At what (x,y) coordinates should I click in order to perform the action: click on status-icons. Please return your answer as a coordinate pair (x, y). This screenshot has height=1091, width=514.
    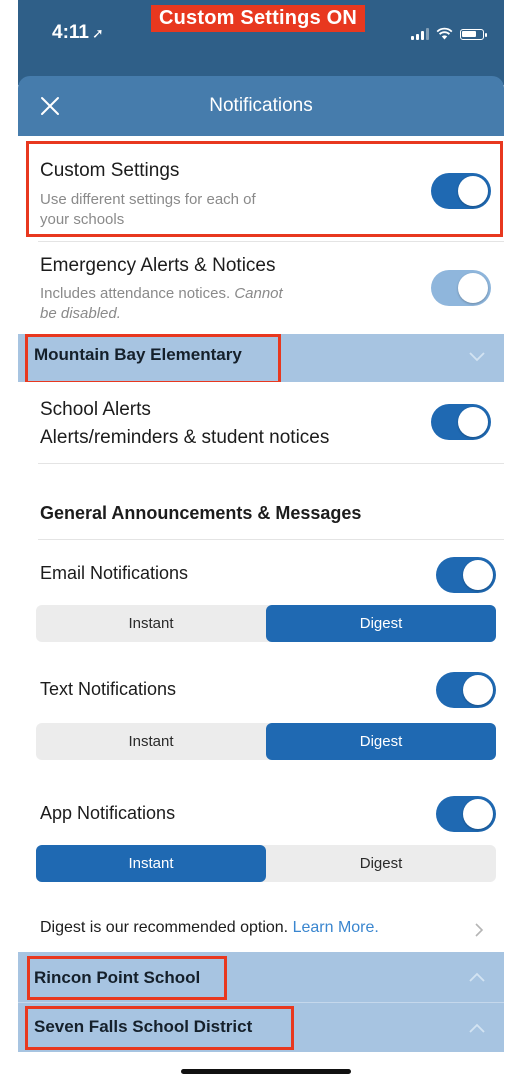
    Looking at the image, I should click on (449, 33).